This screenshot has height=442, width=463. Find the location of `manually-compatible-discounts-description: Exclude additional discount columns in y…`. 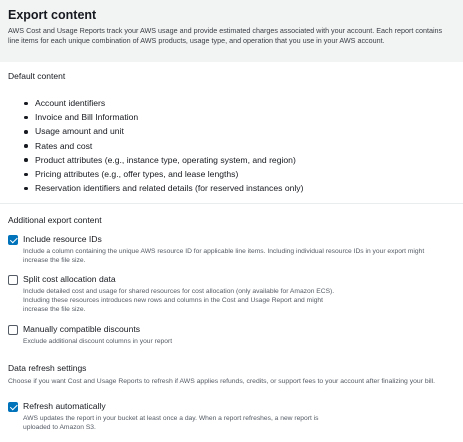

manually-compatible-discounts-description: Exclude additional discount columns in y… is located at coordinates (98, 341).